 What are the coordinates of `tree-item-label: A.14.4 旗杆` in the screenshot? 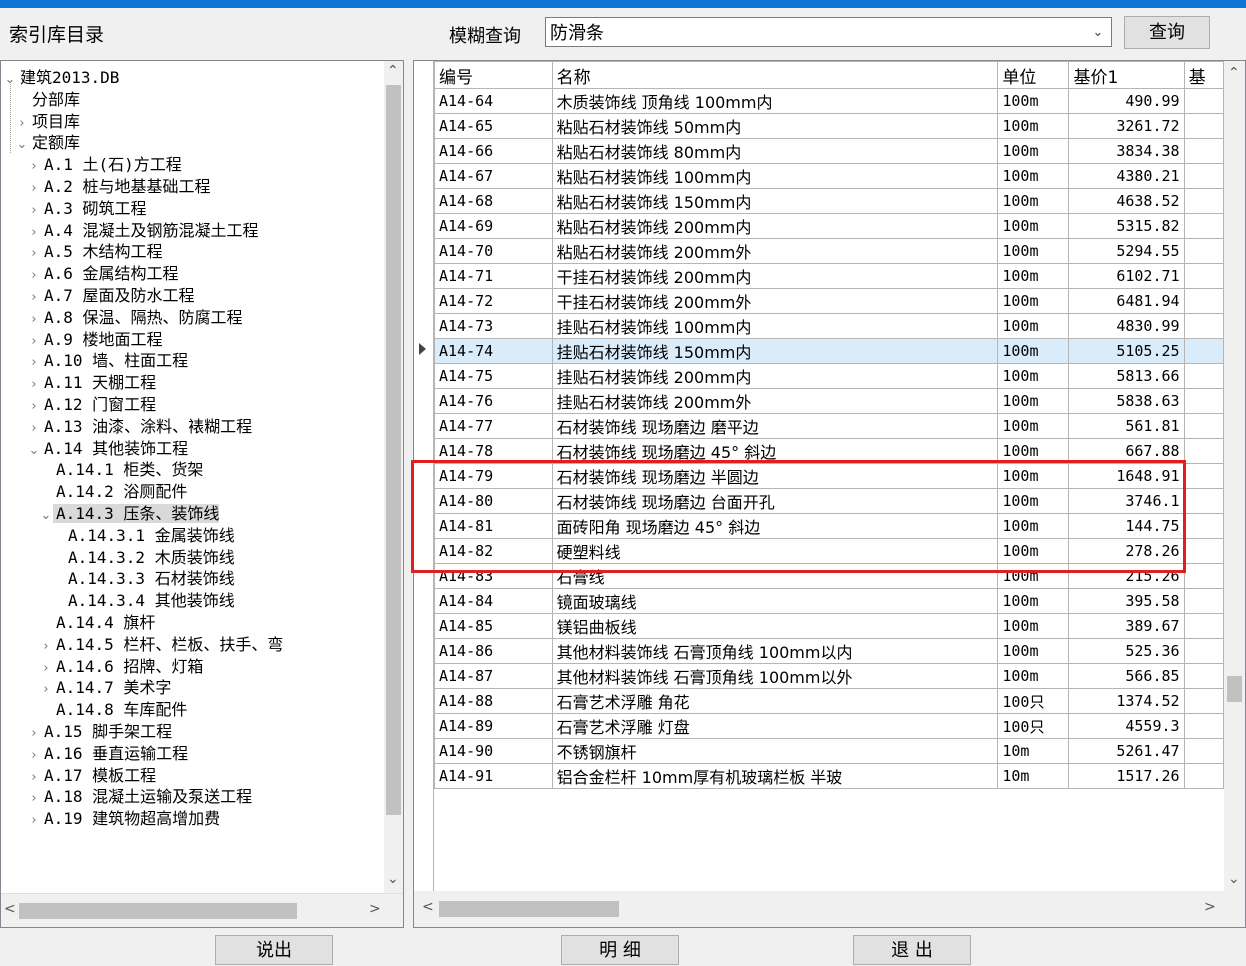 It's located at (104, 622).